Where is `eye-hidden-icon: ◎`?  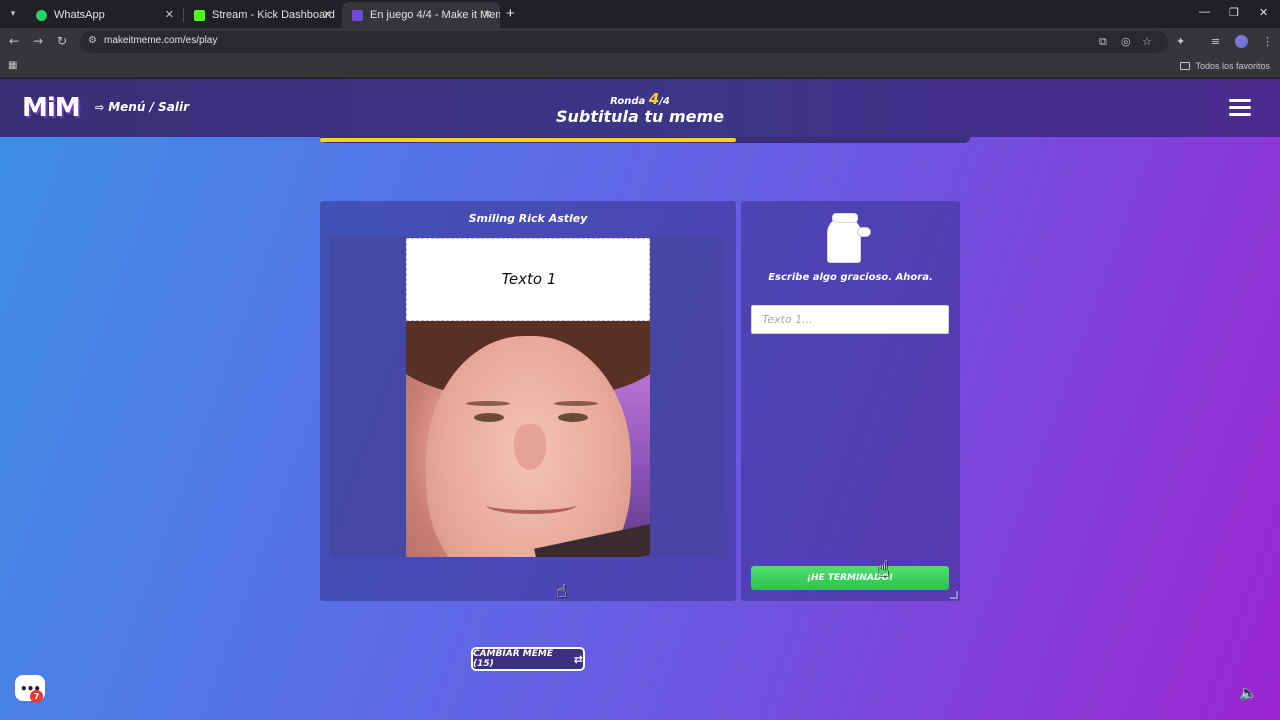 eye-hidden-icon: ◎ is located at coordinates (1126, 41).